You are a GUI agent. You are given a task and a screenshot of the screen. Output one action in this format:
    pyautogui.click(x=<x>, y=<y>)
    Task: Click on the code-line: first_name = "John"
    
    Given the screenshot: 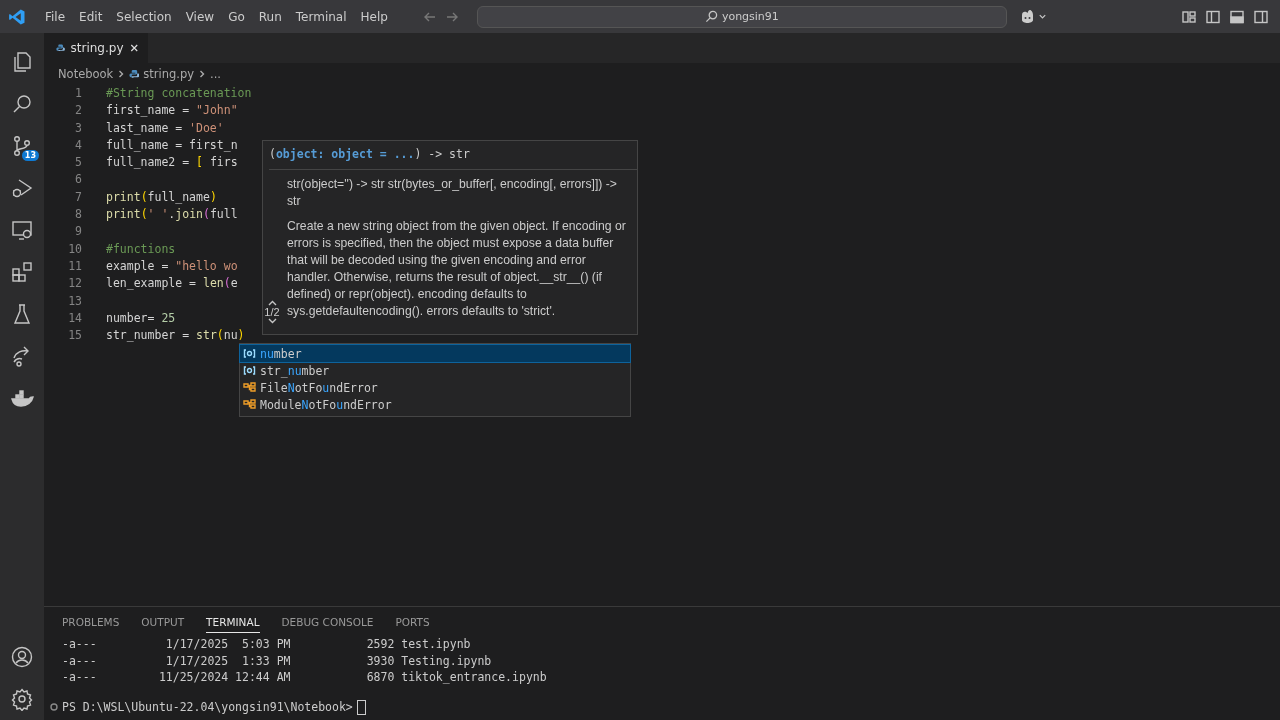 What is the action you would take?
    pyautogui.click(x=172, y=111)
    